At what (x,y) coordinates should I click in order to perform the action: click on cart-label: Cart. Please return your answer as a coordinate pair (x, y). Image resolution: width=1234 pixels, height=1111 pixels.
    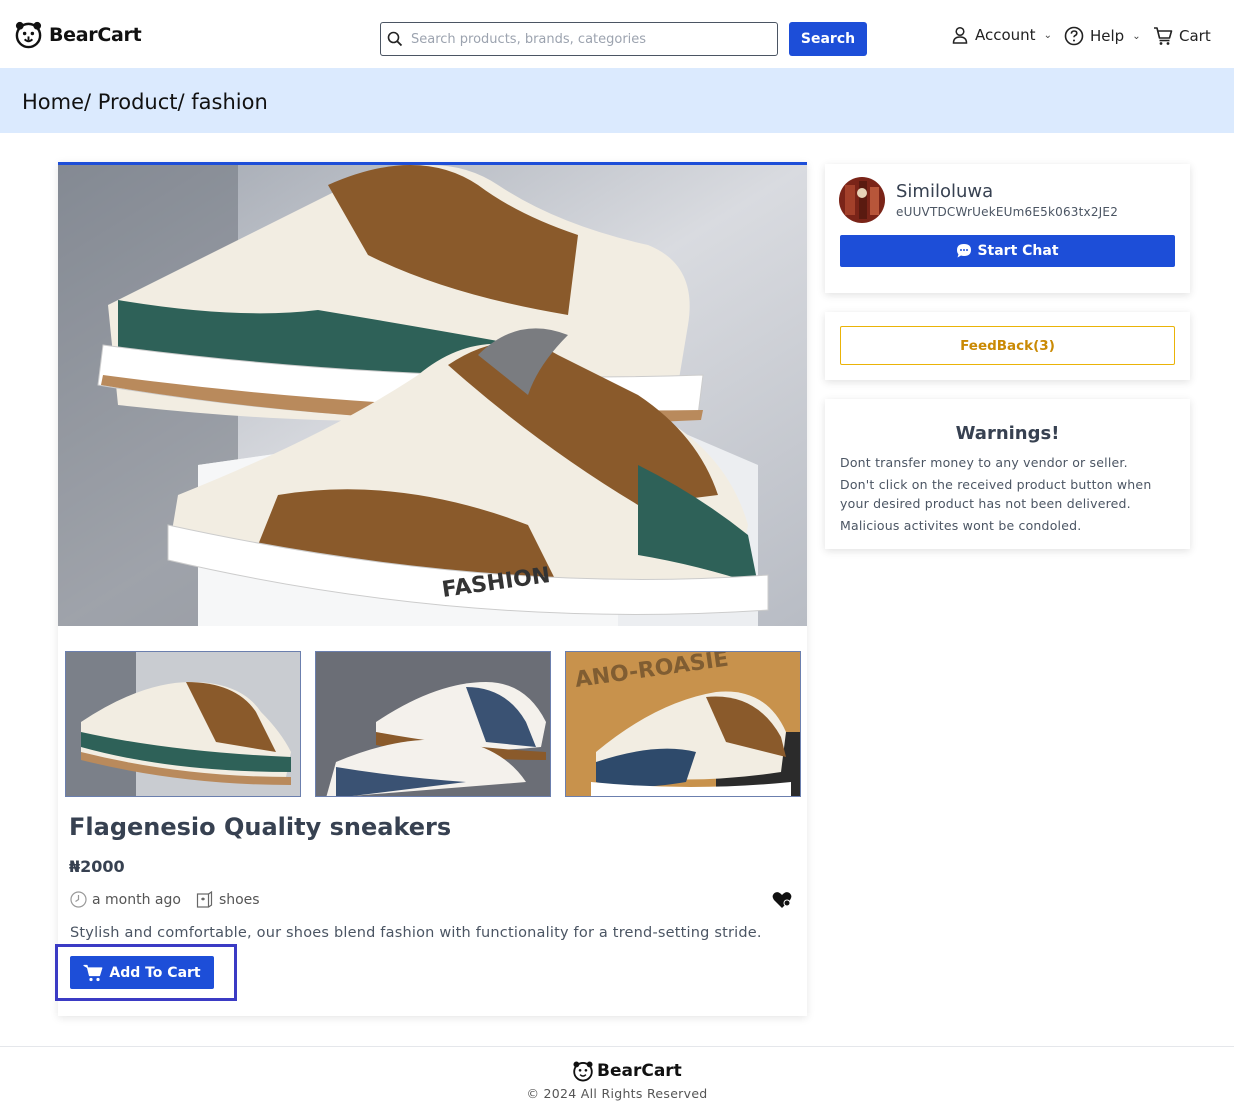
    Looking at the image, I should click on (1195, 36).